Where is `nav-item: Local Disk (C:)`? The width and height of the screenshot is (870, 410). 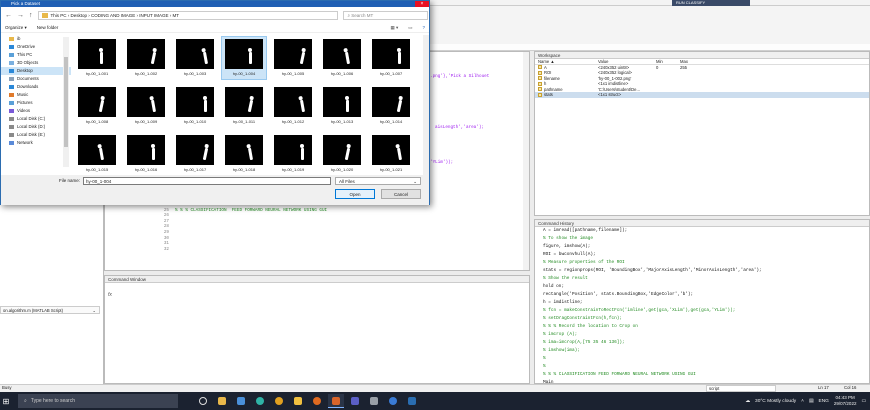
nav-item: Local Disk (C:) is located at coordinates (36, 119).